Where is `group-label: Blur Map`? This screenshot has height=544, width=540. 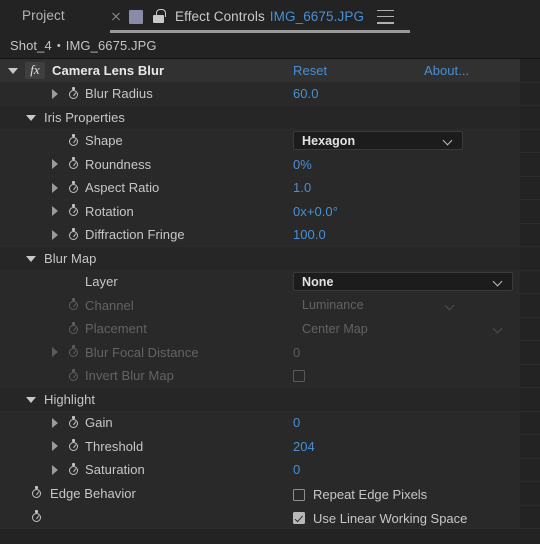 group-label: Blur Map is located at coordinates (70, 258).